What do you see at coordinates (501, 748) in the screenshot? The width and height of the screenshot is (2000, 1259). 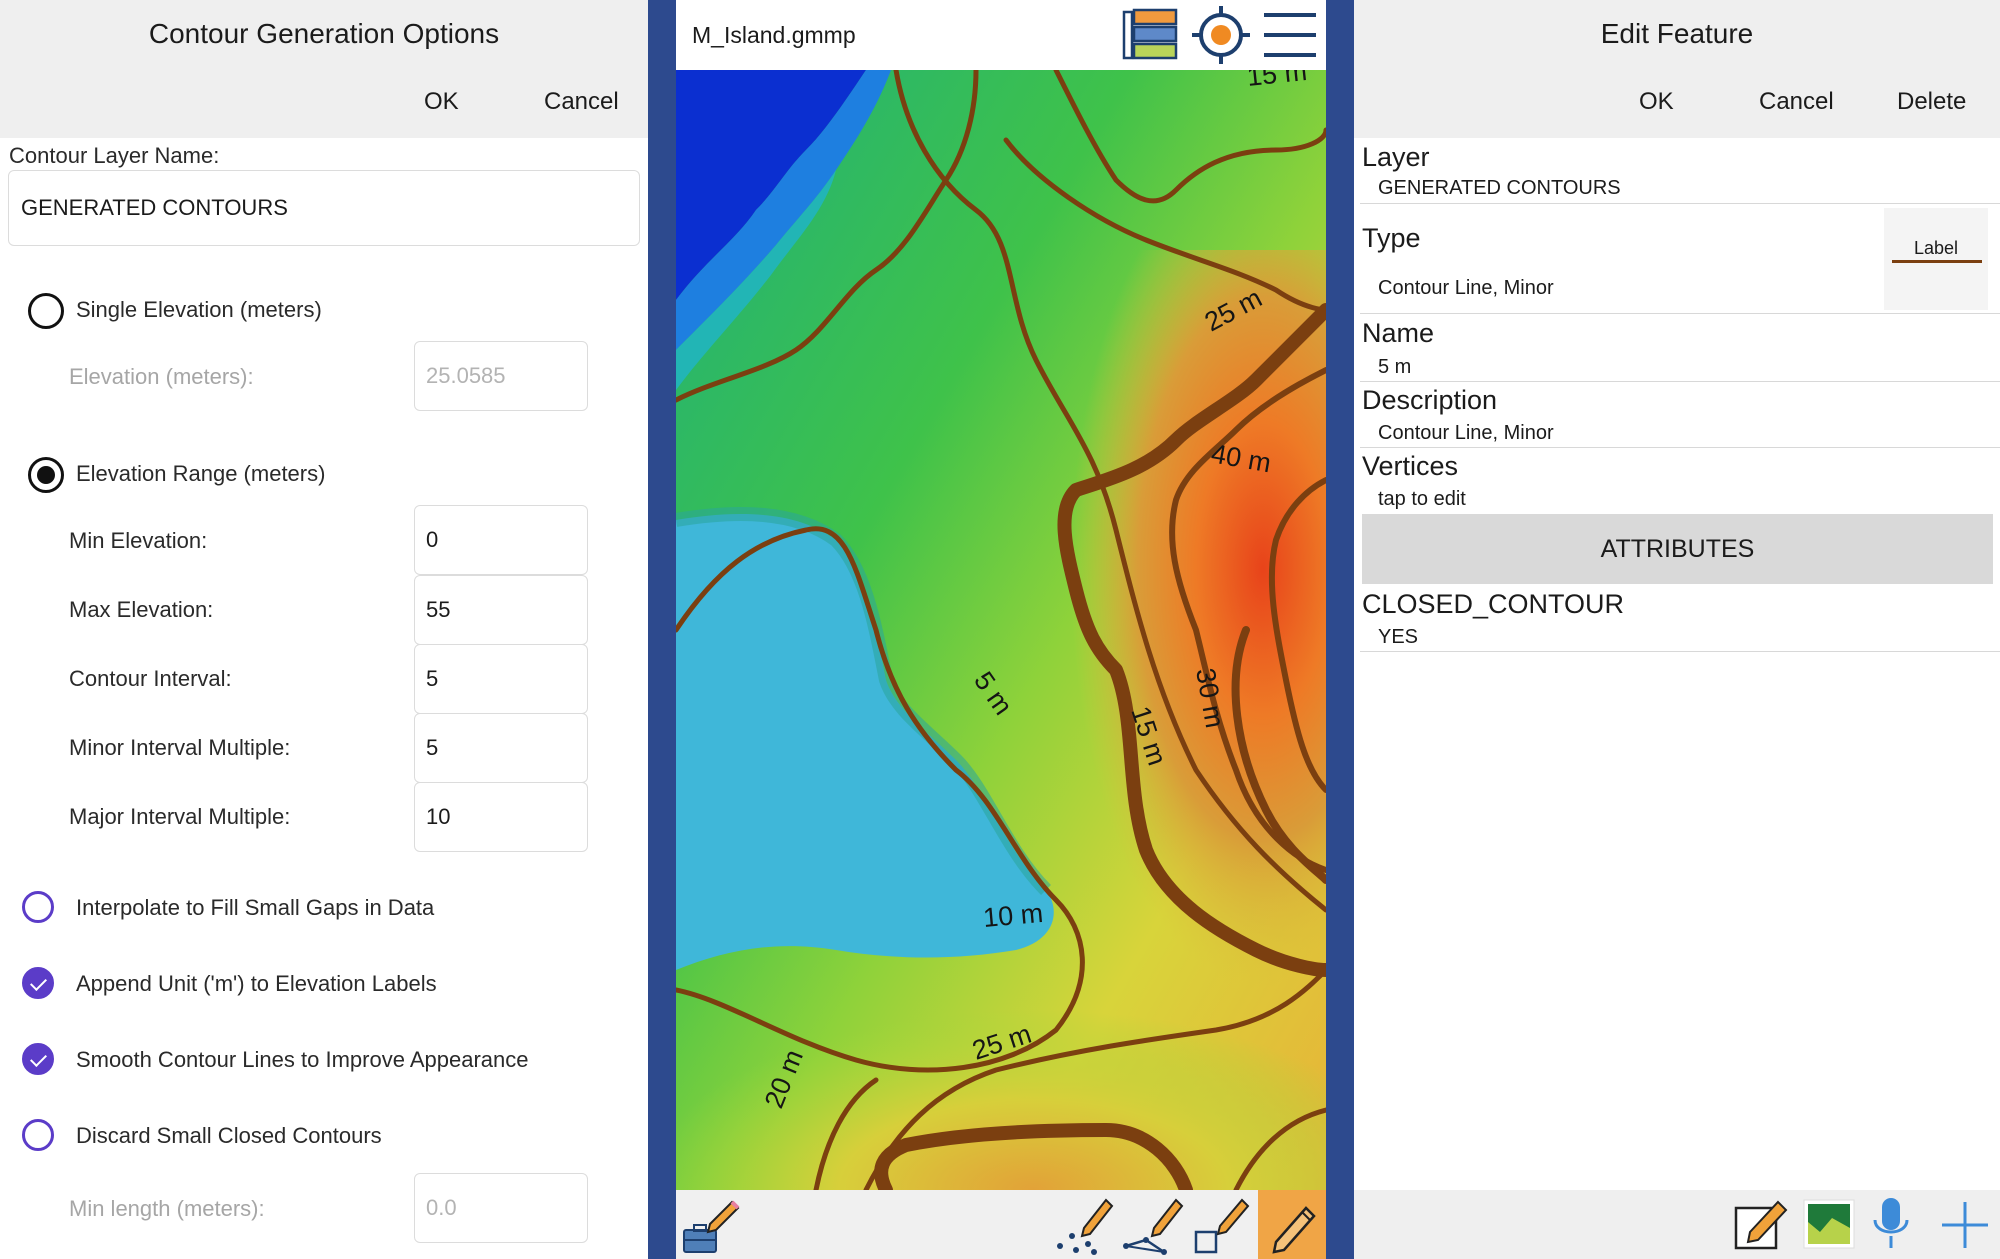 I see `minor-multiple-field: 5` at bounding box center [501, 748].